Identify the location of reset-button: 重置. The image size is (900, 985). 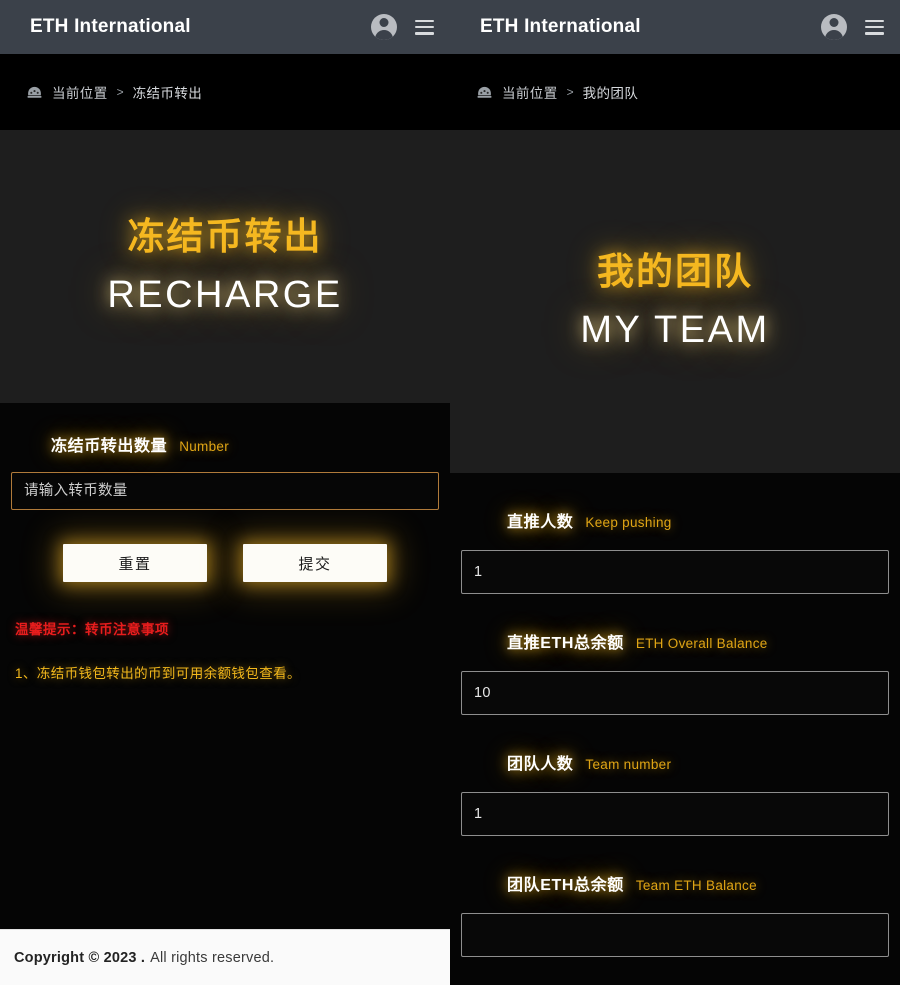
(135, 563).